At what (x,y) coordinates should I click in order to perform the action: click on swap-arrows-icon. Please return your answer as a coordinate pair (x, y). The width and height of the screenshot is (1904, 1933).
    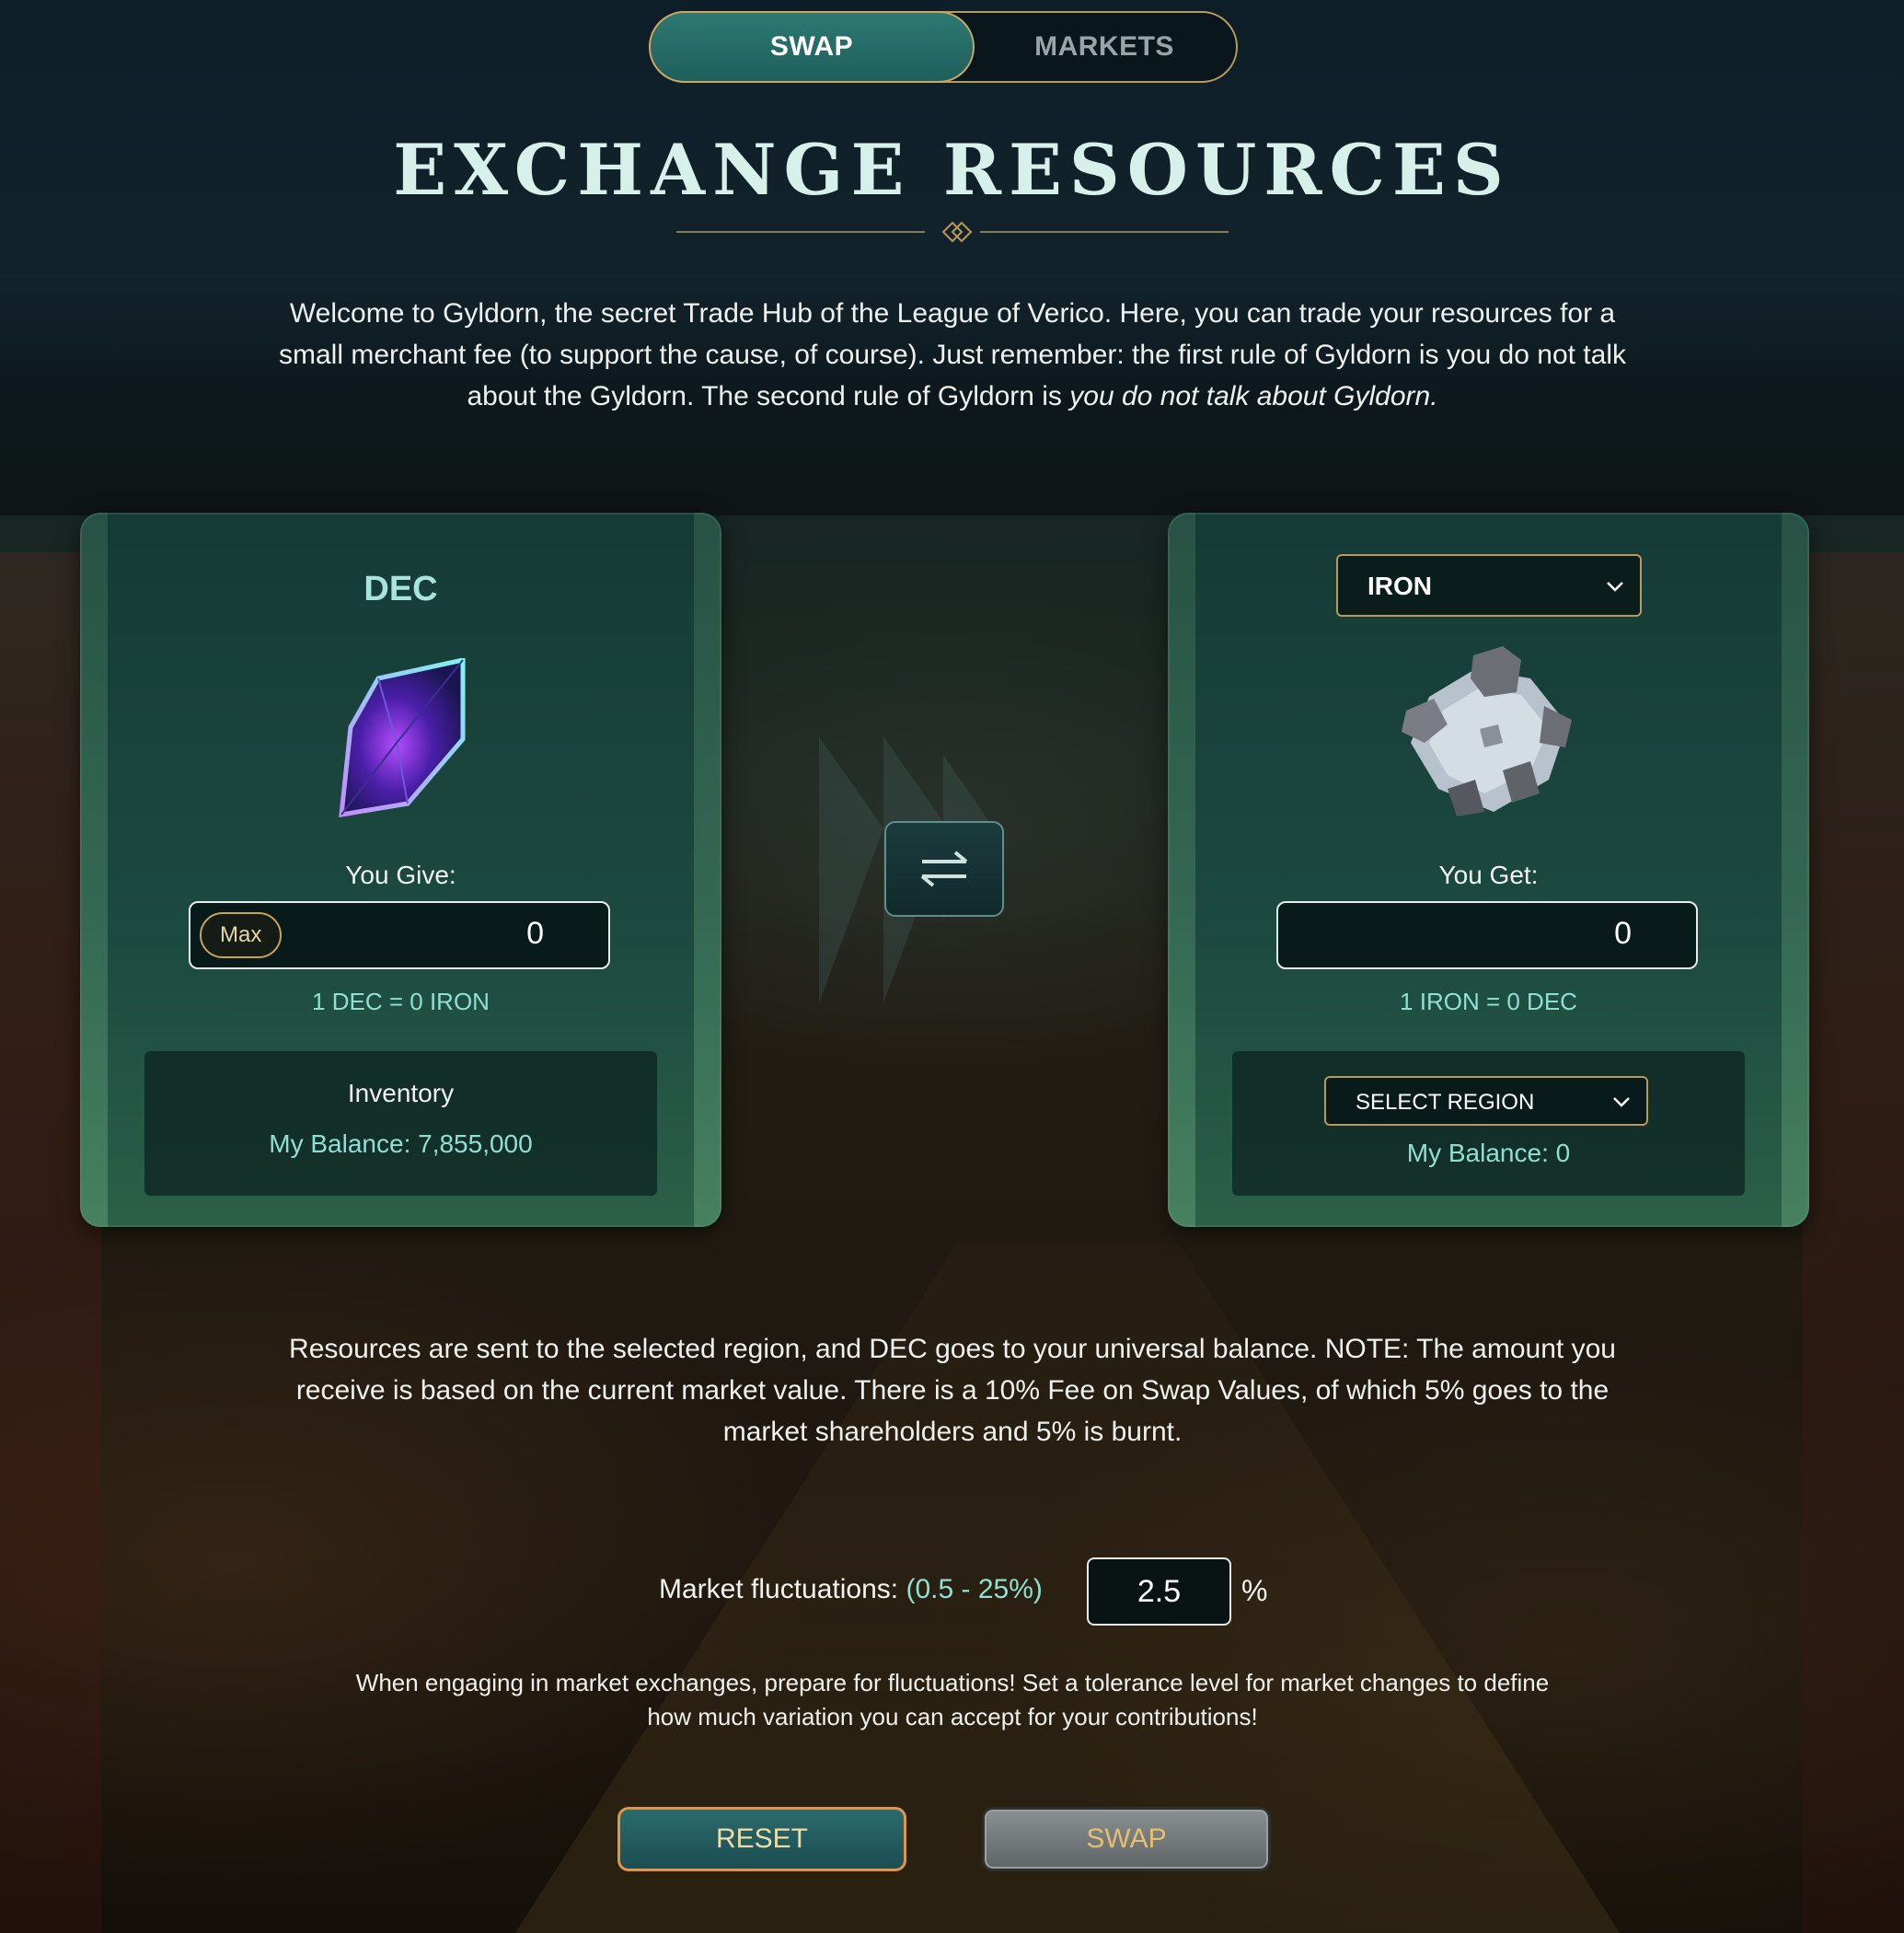
    Looking at the image, I should click on (944, 869).